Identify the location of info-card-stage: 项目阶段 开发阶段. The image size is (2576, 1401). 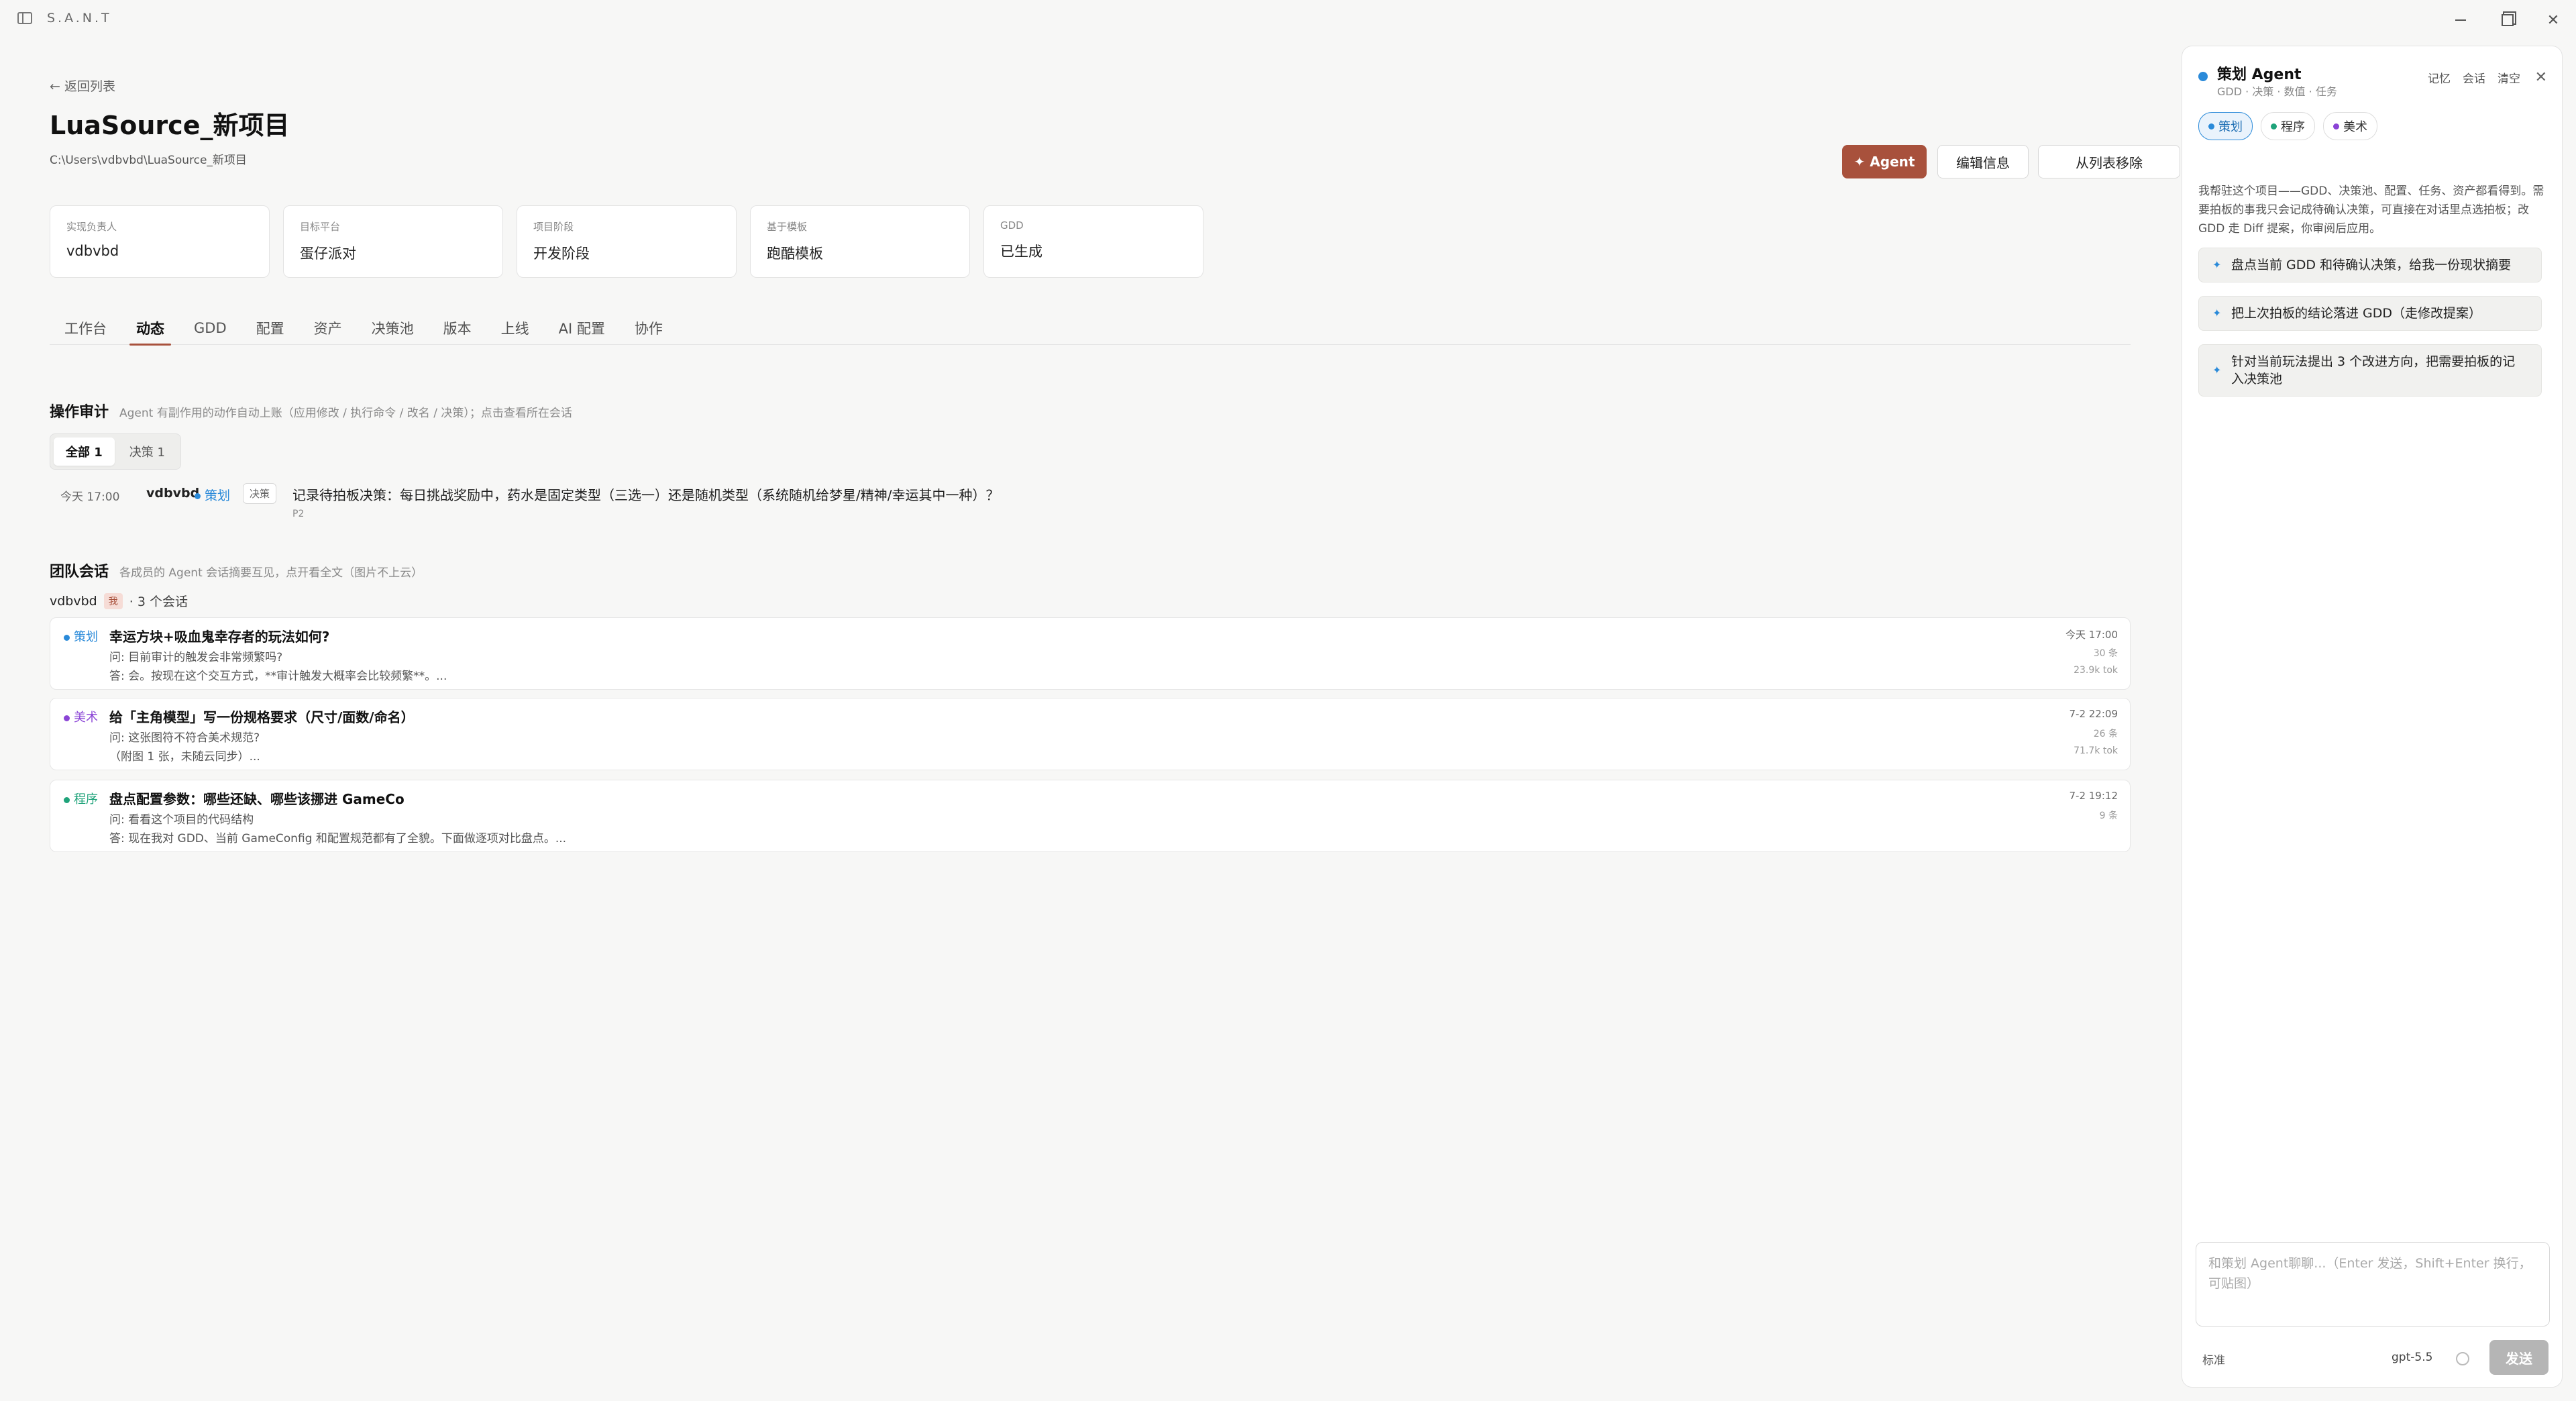
(627, 242).